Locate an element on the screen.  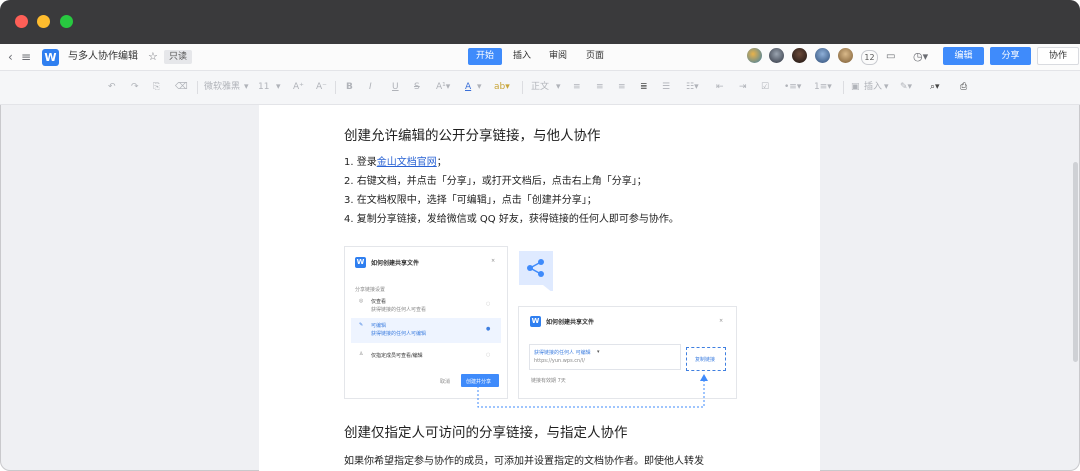
step-text: ； is located at coordinates (441, 162).